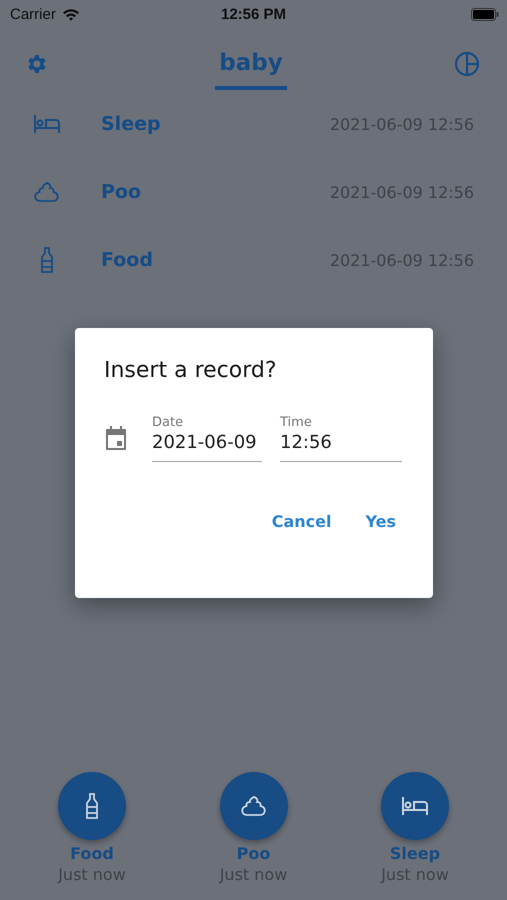 The width and height of the screenshot is (507, 900). What do you see at coordinates (253, 14) in the screenshot?
I see `status-time: 12:56 PM` at bounding box center [253, 14].